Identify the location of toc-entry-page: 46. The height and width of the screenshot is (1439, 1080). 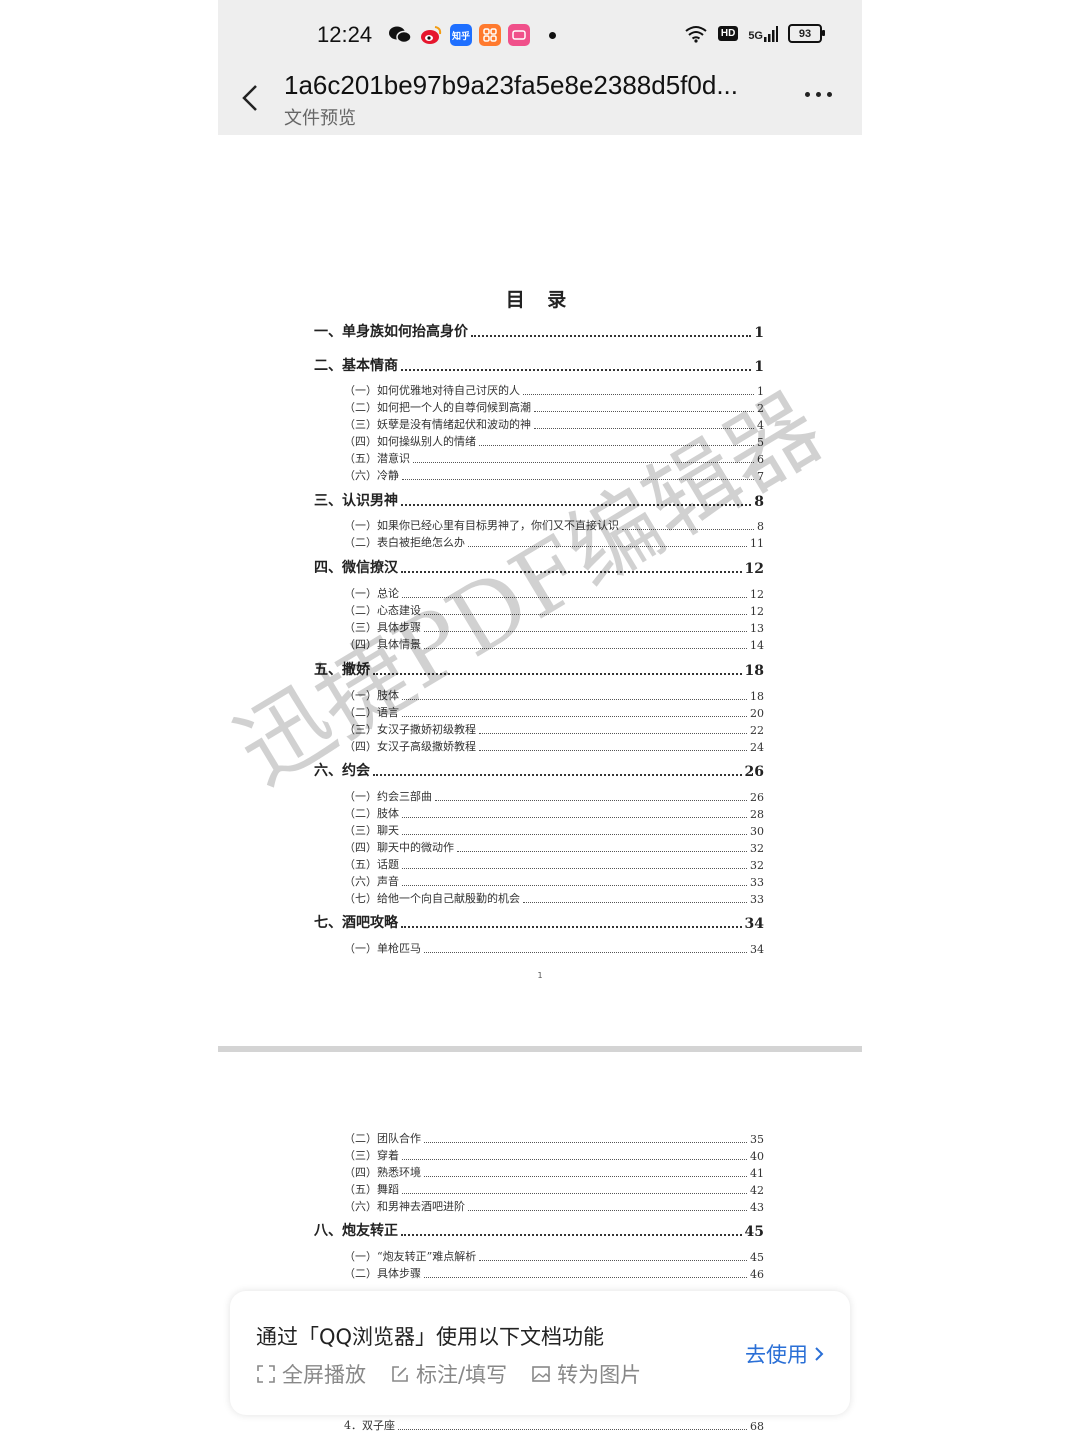
(757, 1274).